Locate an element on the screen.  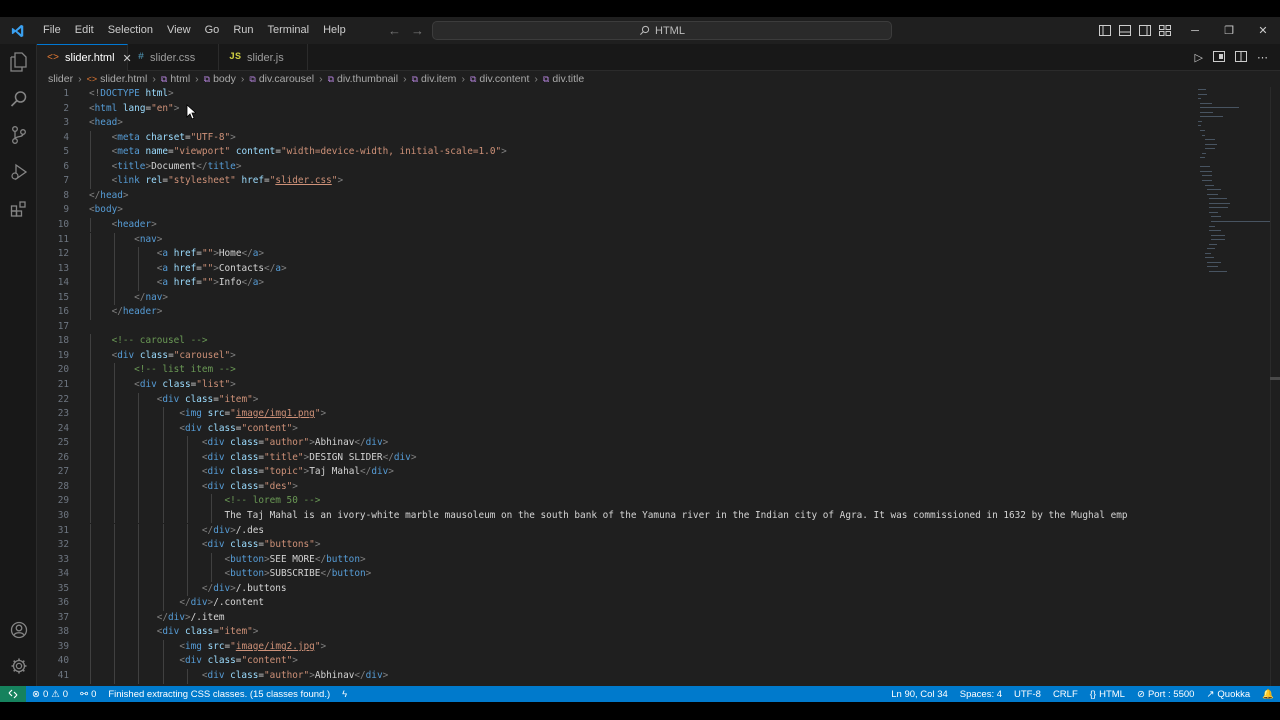
source-control-icon is located at coordinates (18, 135).